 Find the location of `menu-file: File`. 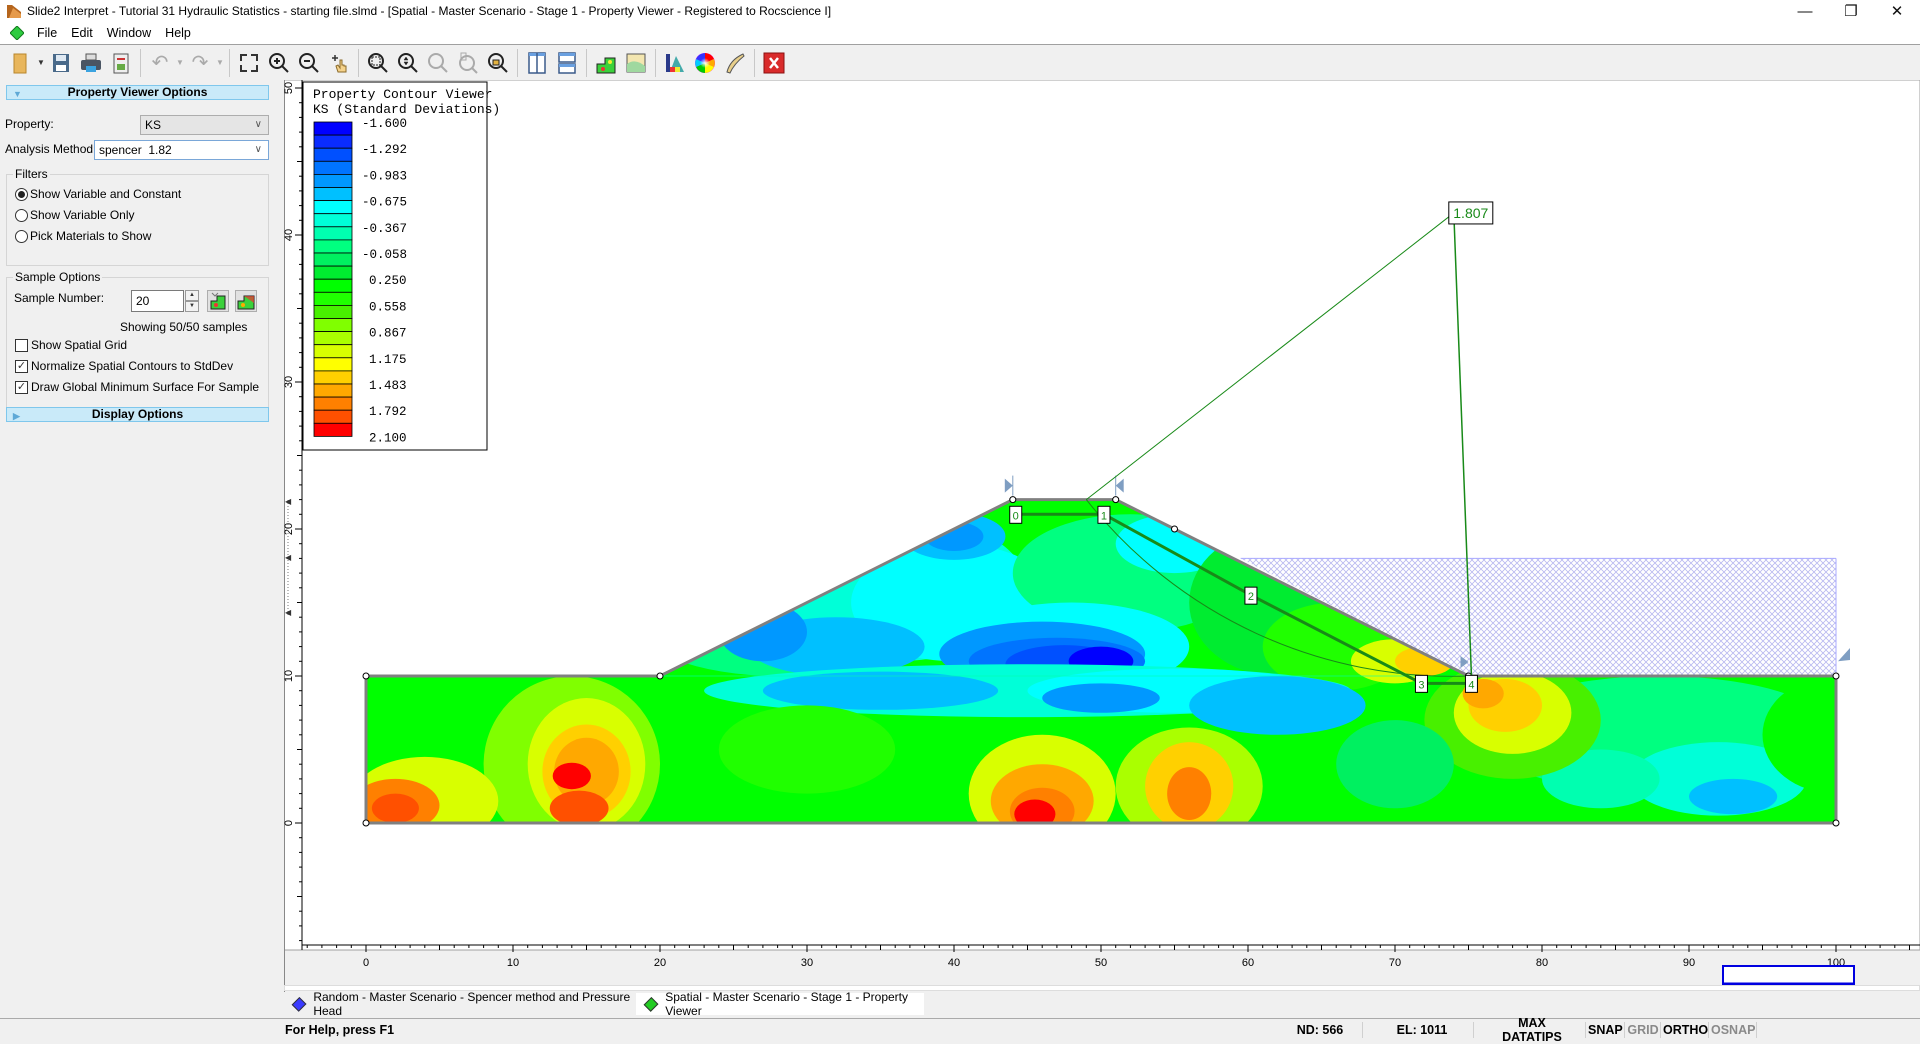

menu-file: File is located at coordinates (47, 33).